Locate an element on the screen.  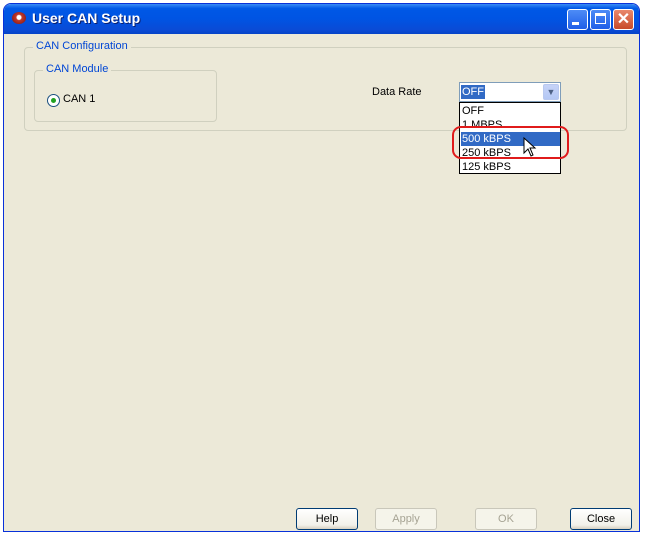
close-button: Close is located at coordinates (601, 519).